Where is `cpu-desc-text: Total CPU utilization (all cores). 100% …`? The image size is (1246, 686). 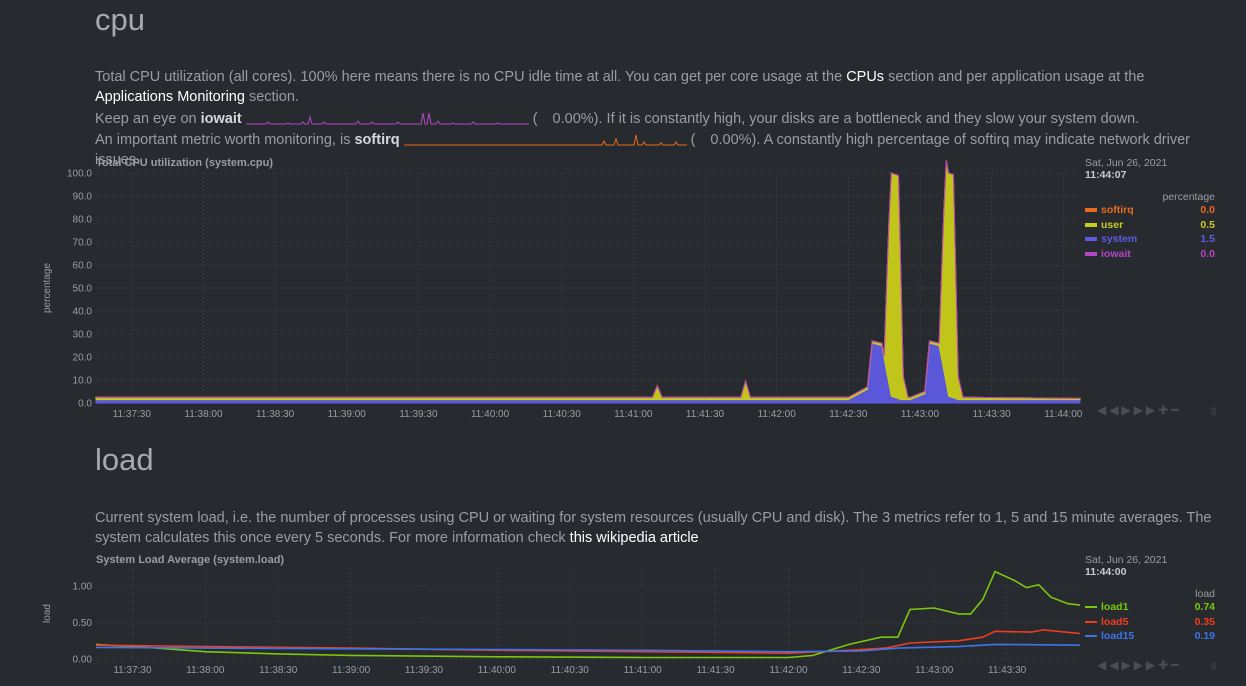 cpu-desc-text: Total CPU utilization (all cores). 100% … is located at coordinates (471, 77).